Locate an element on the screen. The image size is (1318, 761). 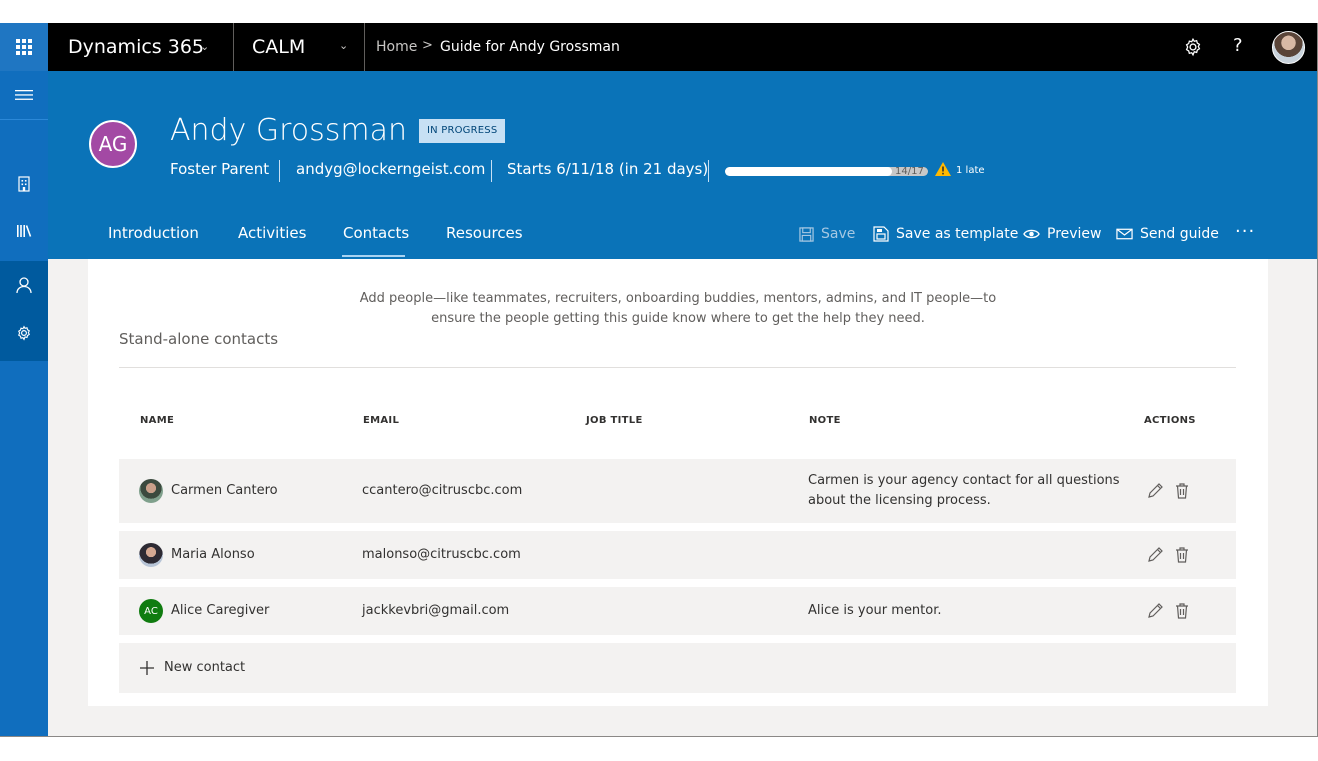
contact-name: Maria Alonso is located at coordinates (213, 554).